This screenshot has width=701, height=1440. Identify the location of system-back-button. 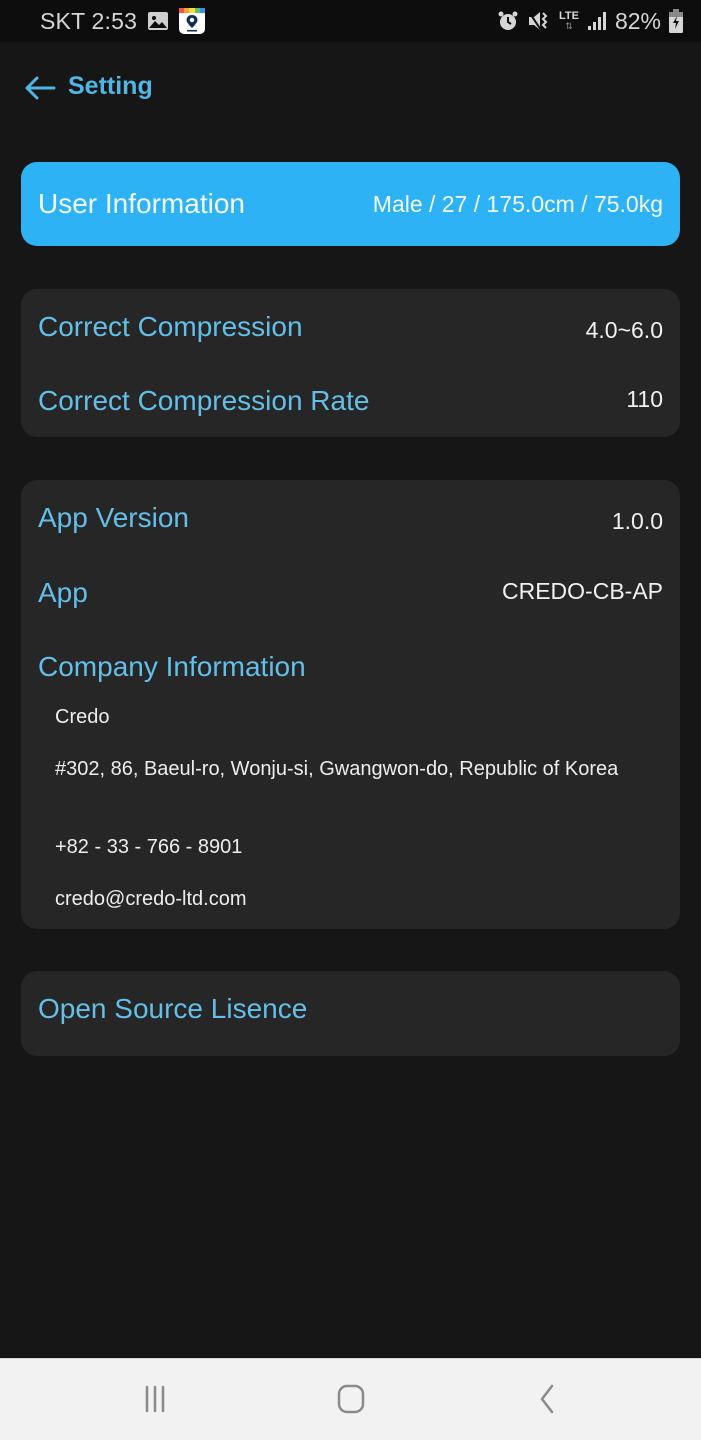
(548, 1399).